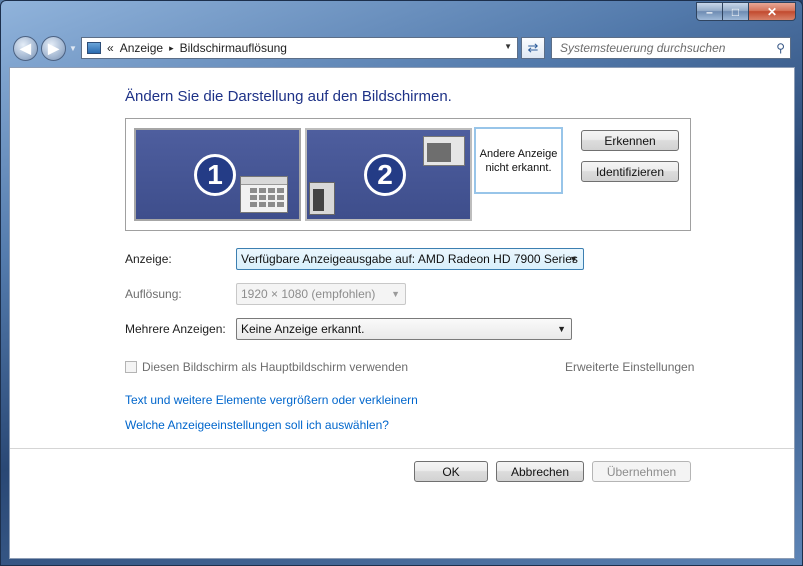 The image size is (803, 566). I want to click on monitor-2: 2, so click(388, 174).